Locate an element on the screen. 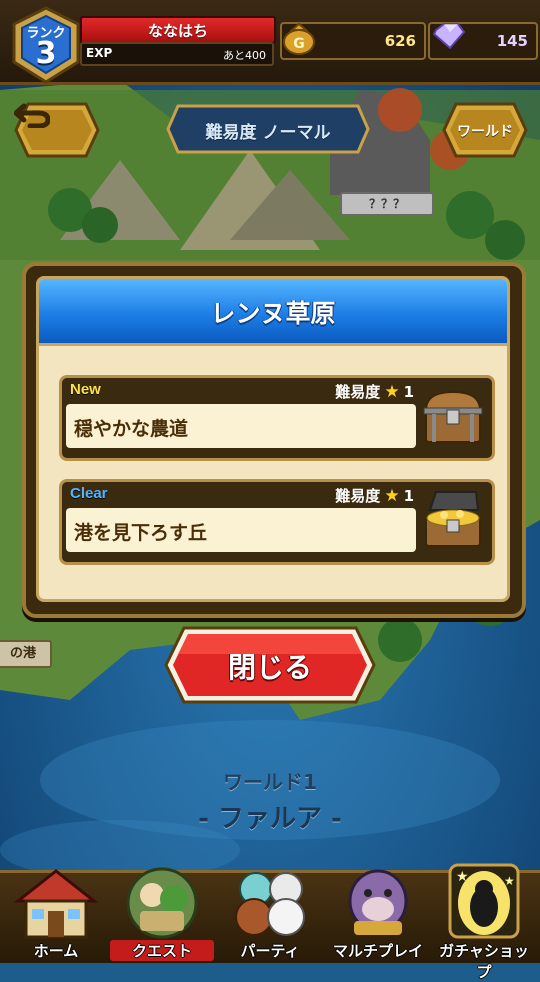 This screenshot has height=982, width=540. player-name: ななはち is located at coordinates (177, 31).